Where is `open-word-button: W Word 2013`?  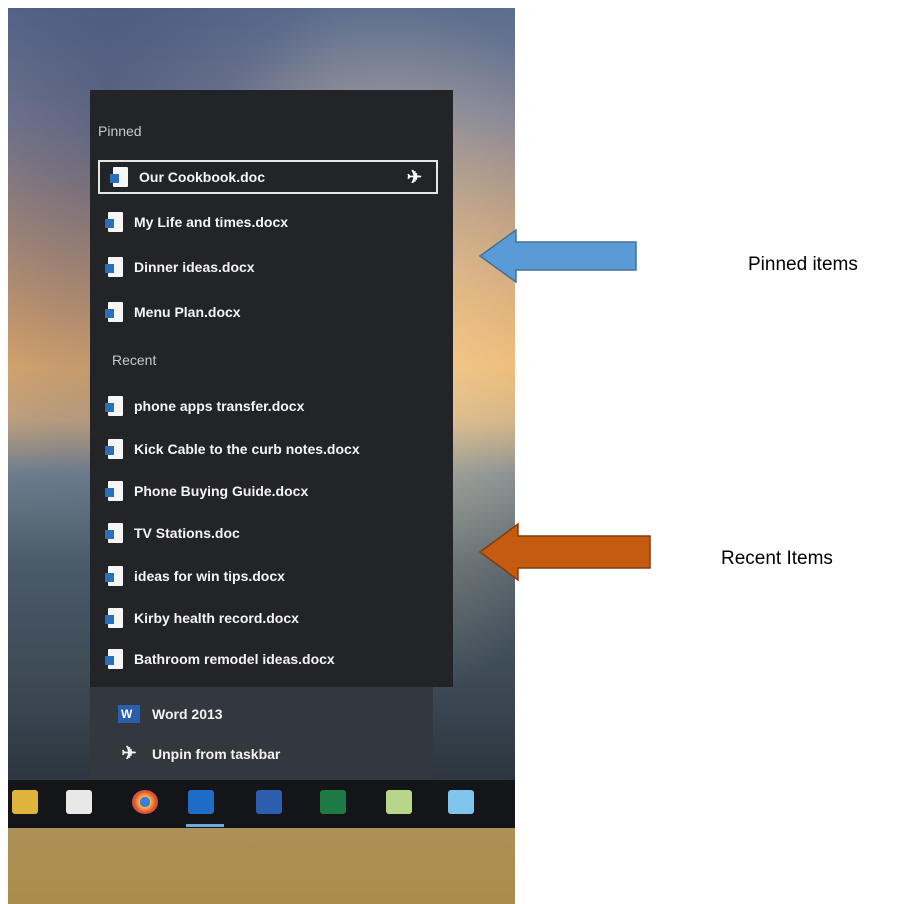 open-word-button: W Word 2013 is located at coordinates (170, 714).